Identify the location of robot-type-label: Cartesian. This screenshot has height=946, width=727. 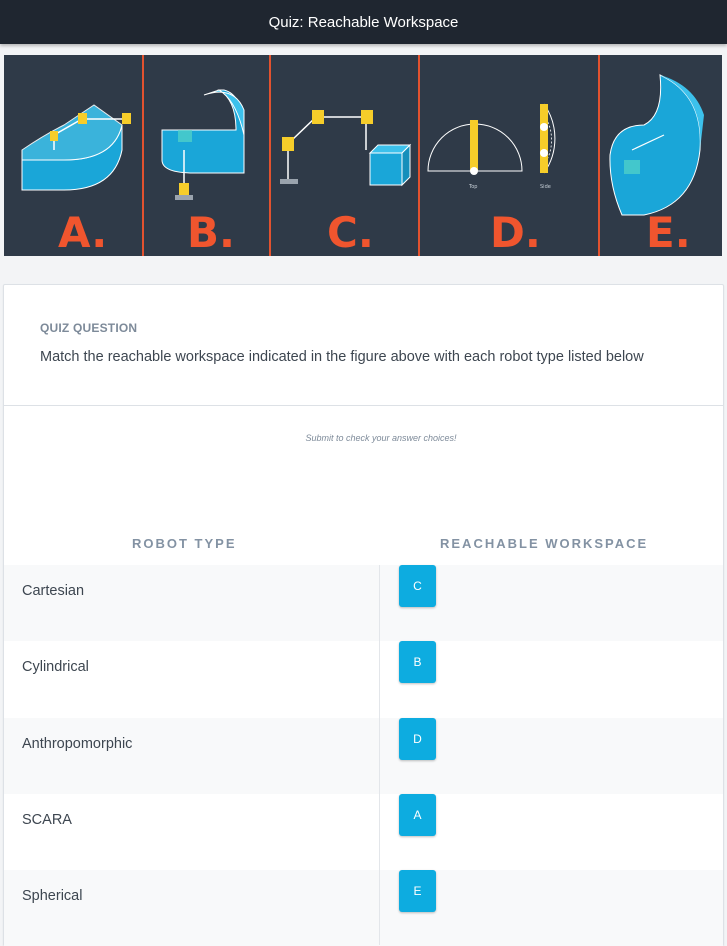
(53, 591).